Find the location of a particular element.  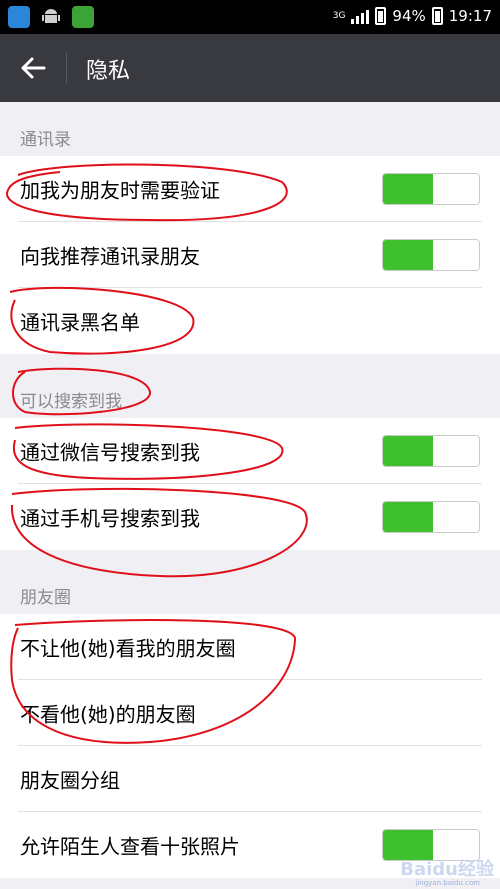

row-label: 允许陌生人查看十张照片 is located at coordinates (130, 846).